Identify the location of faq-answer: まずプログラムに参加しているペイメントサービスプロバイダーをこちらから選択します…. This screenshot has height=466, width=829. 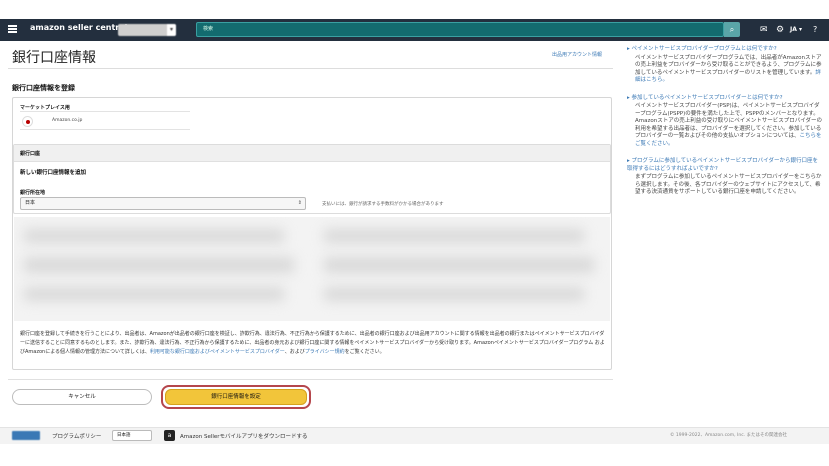
(728, 184).